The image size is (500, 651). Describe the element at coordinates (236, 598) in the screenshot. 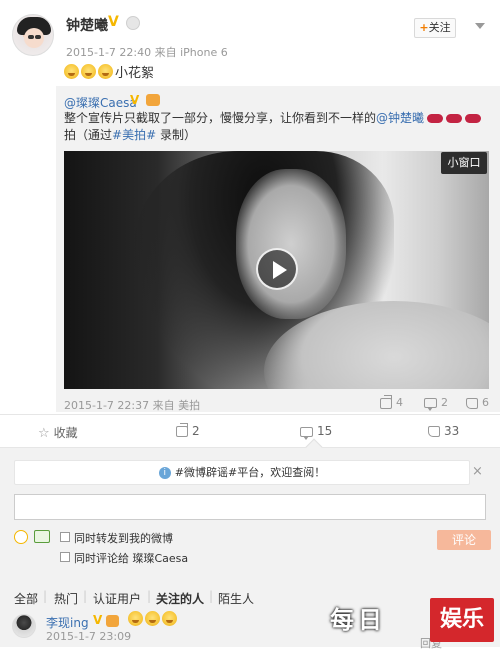

I see `filter-strangers: 陌生人` at that location.